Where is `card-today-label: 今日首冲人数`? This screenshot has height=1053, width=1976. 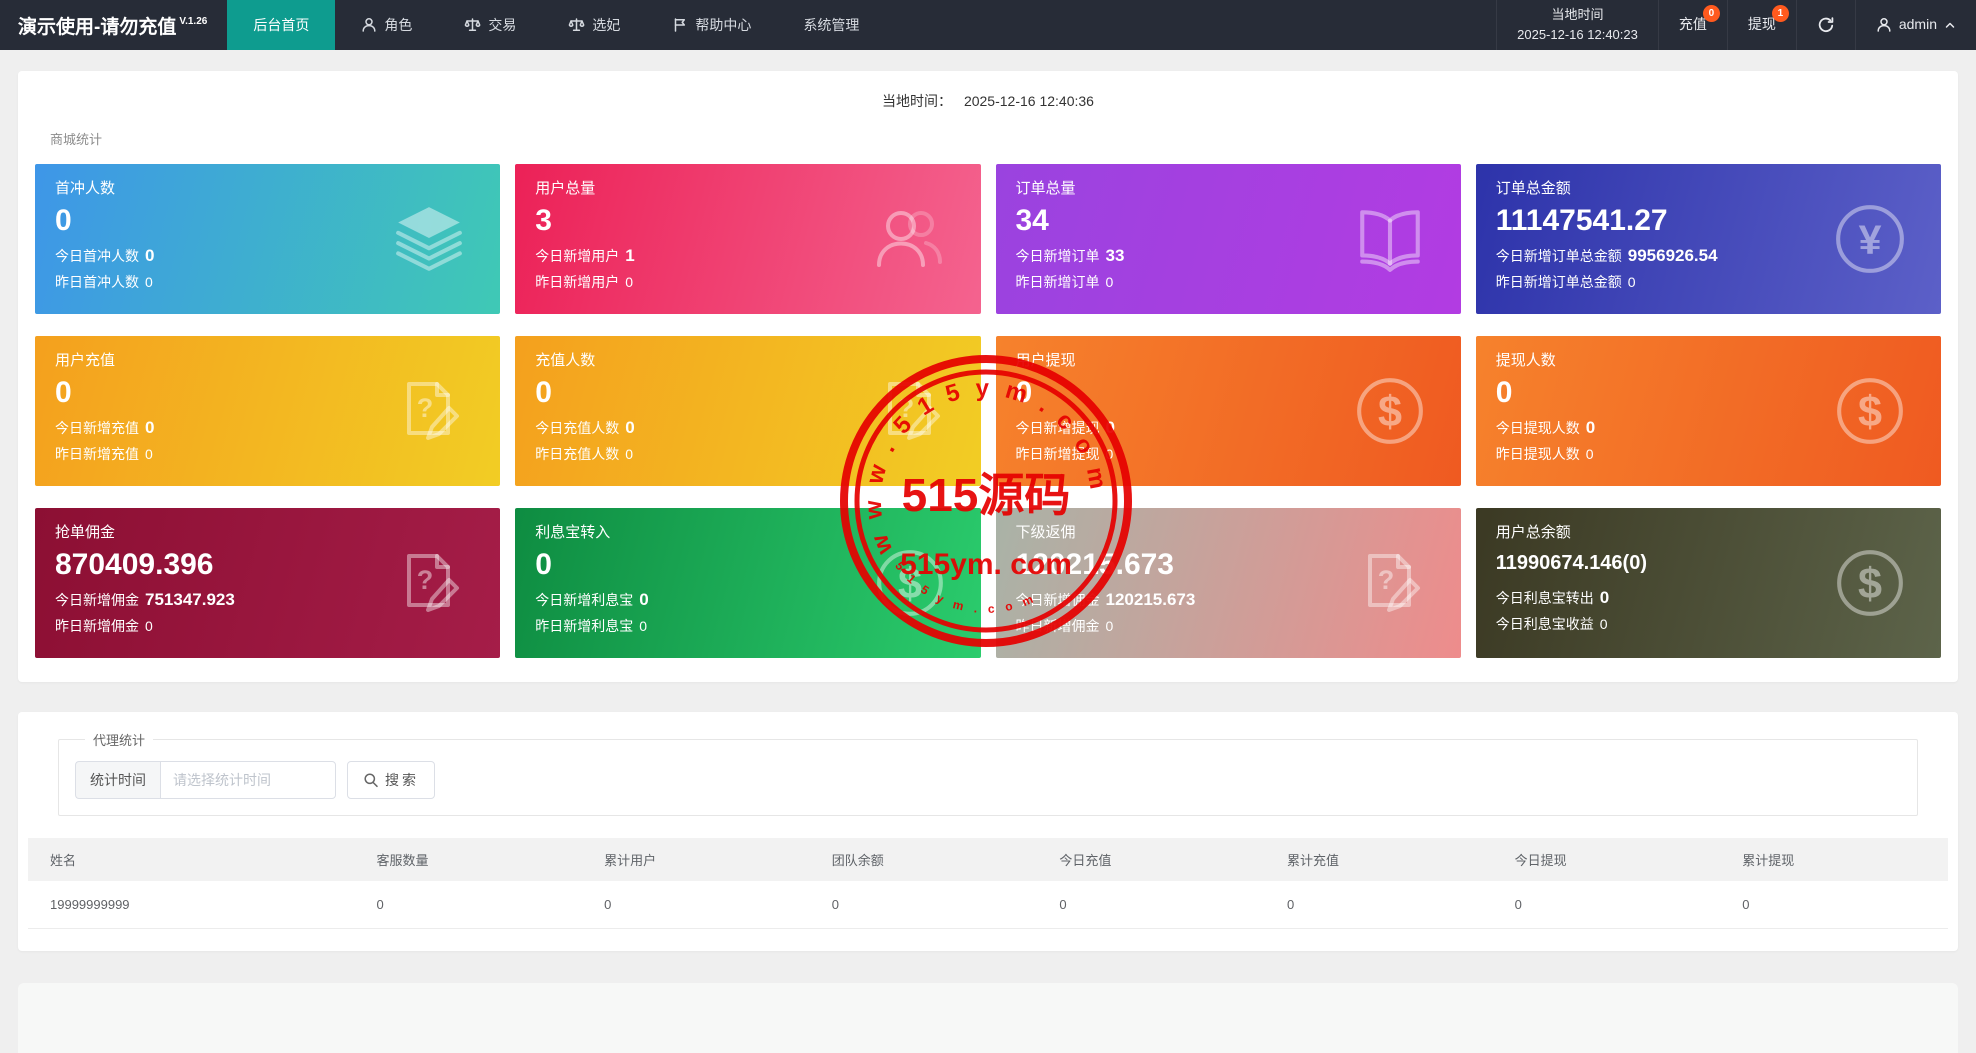 card-today-label: 今日首冲人数 is located at coordinates (97, 255).